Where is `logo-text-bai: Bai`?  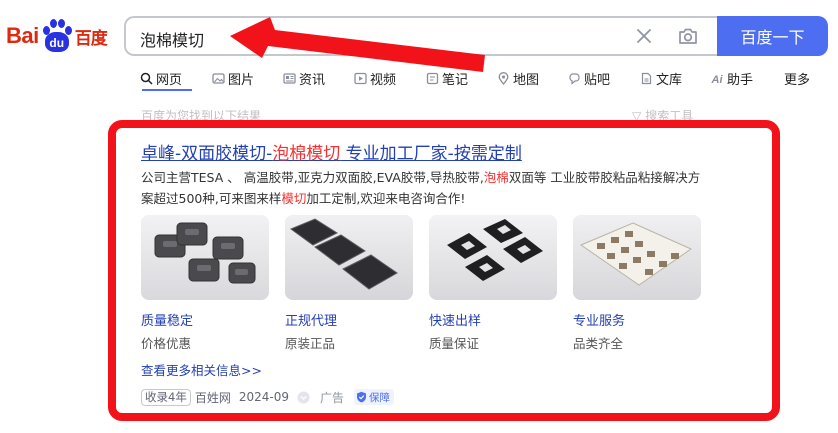
logo-text-bai: Bai is located at coordinates (22, 35).